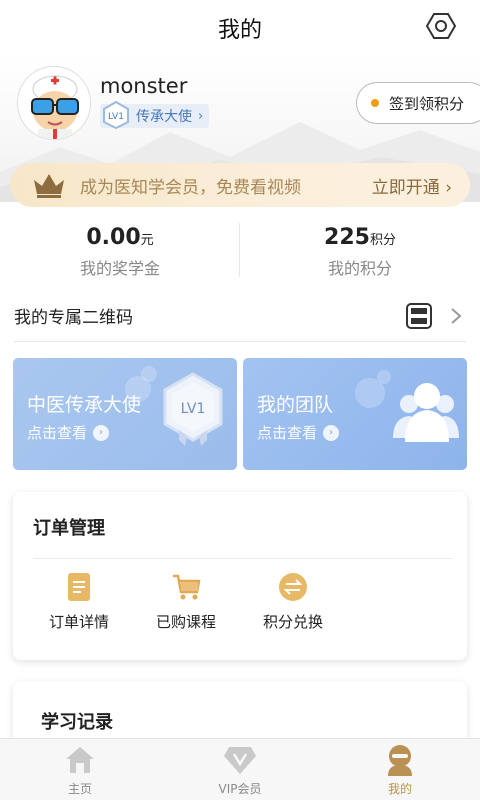 This screenshot has width=480, height=800. Describe the element at coordinates (119, 268) in the screenshot. I see `scholarship-label: 我的奖学金` at that location.